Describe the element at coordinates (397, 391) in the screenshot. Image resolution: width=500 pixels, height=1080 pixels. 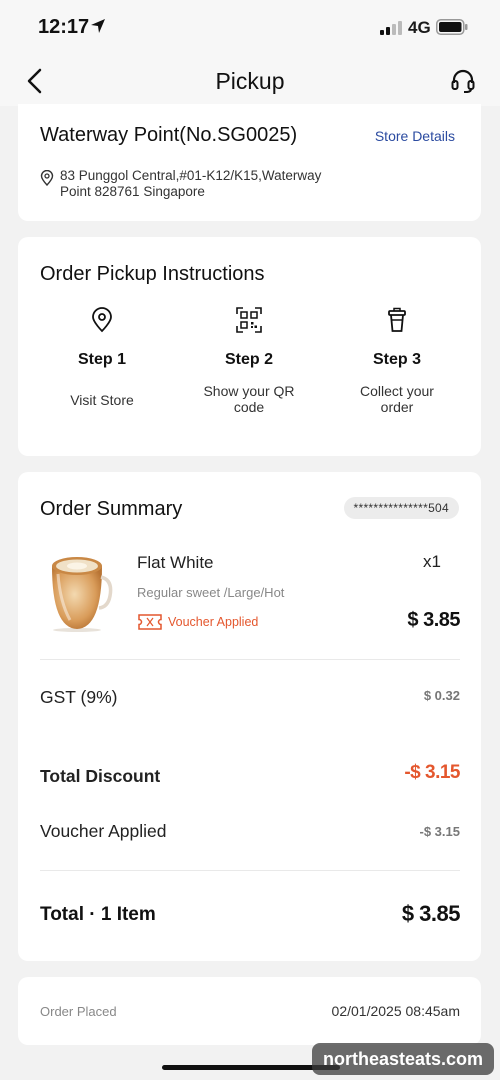
I see `step-3-desc-line1: Collect your` at that location.